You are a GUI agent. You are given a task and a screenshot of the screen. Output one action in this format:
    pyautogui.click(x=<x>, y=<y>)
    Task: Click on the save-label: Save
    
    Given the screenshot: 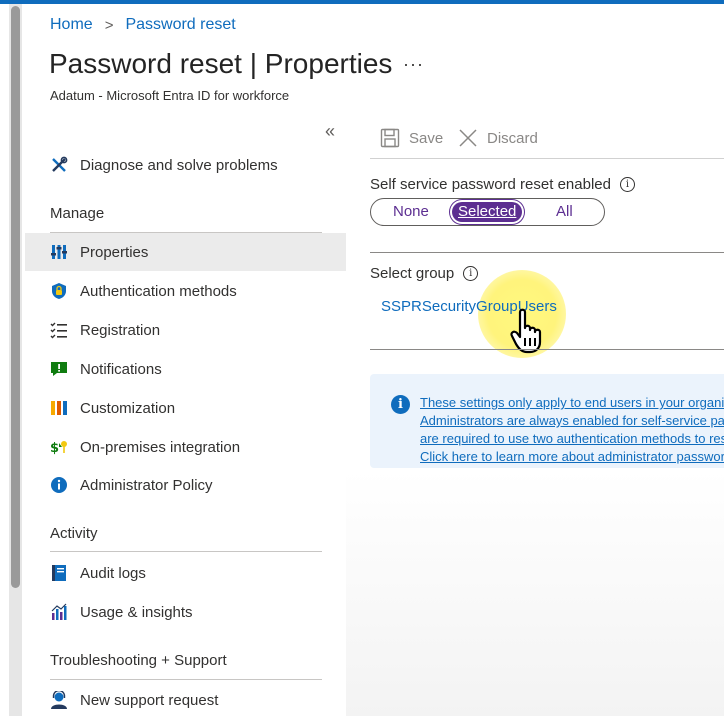 What is the action you would take?
    pyautogui.click(x=426, y=138)
    